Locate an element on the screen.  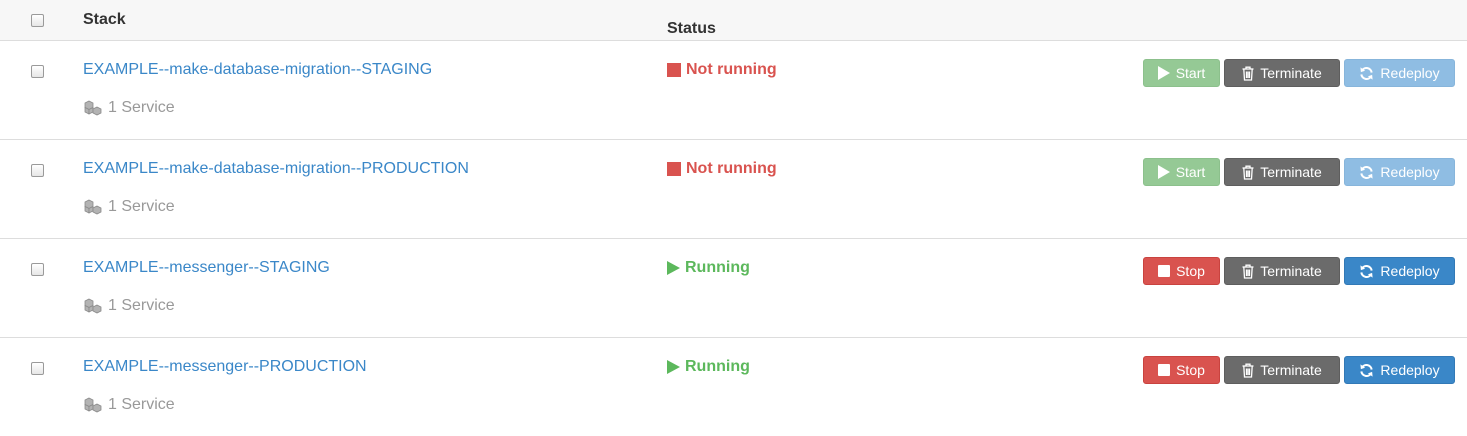
stack-name-link: EXAMPLE--messenger--STAGING is located at coordinates (206, 268).